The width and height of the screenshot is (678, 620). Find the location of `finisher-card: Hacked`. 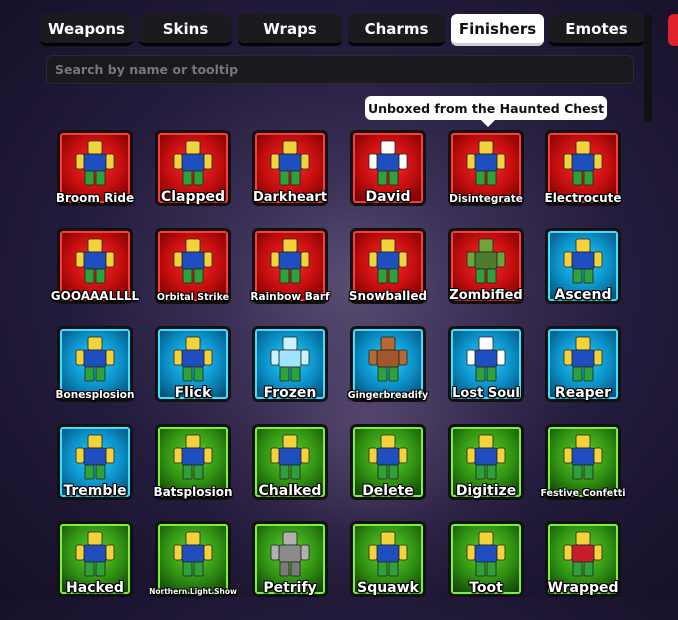

finisher-card: Hacked is located at coordinates (95, 559).